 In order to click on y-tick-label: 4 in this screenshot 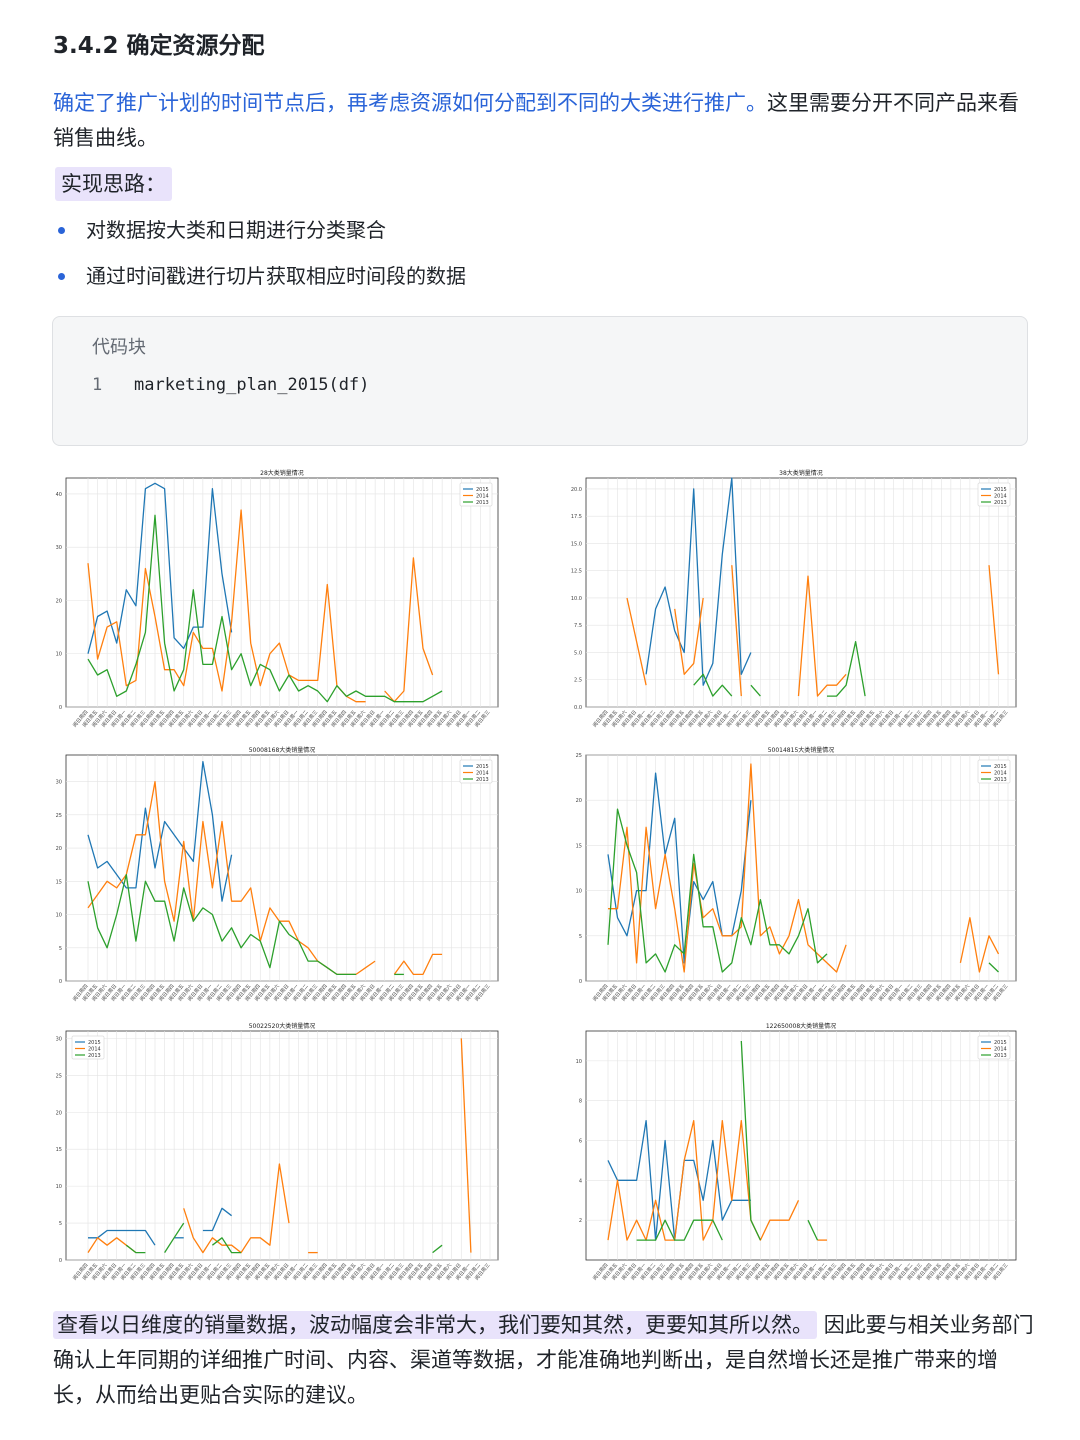, I will do `click(580, 1181)`.